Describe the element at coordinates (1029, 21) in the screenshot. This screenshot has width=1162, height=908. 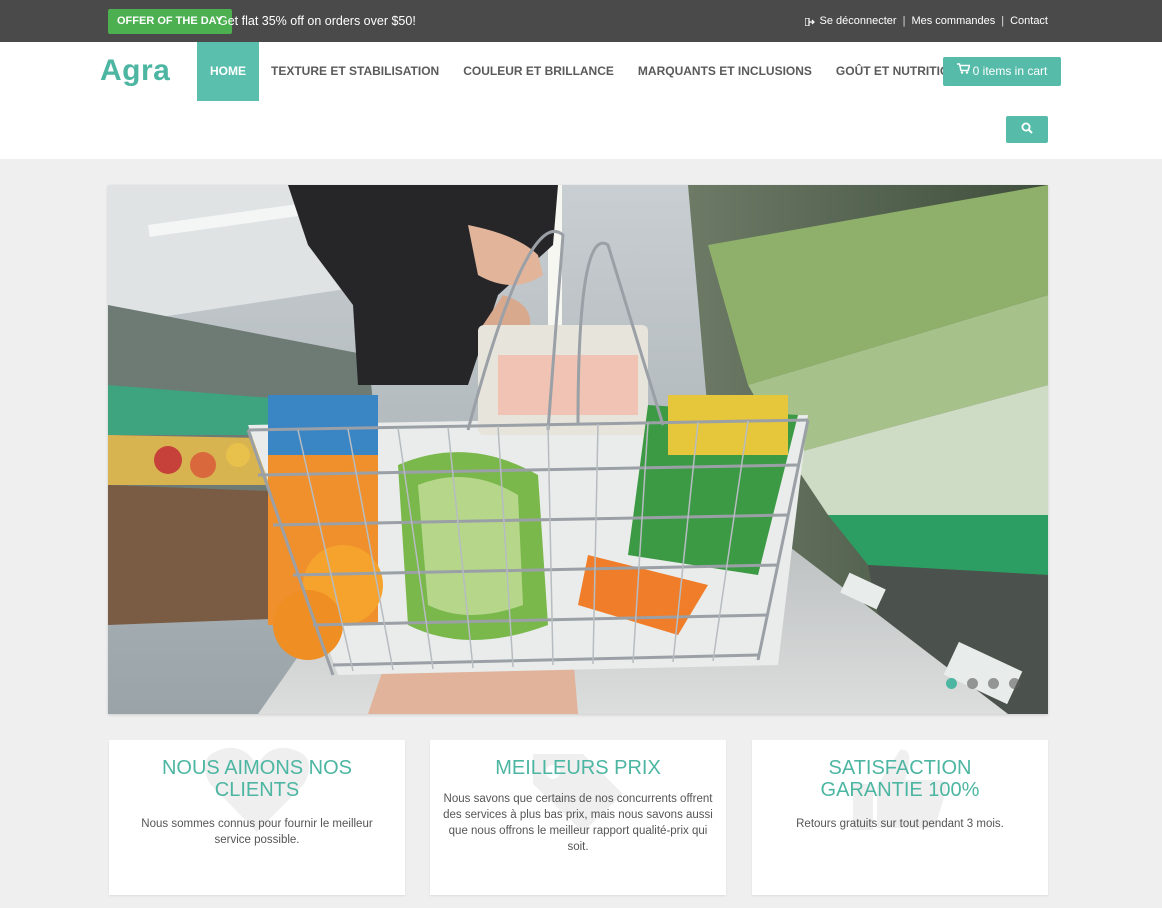
I see `contact-link: Contact` at that location.